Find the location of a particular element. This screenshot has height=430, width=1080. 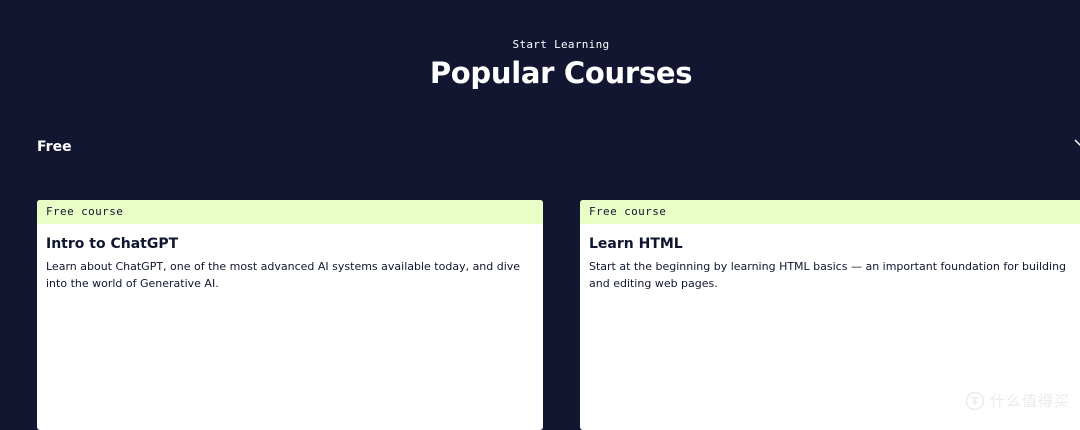

filter-selected-label: Free is located at coordinates (54, 147).